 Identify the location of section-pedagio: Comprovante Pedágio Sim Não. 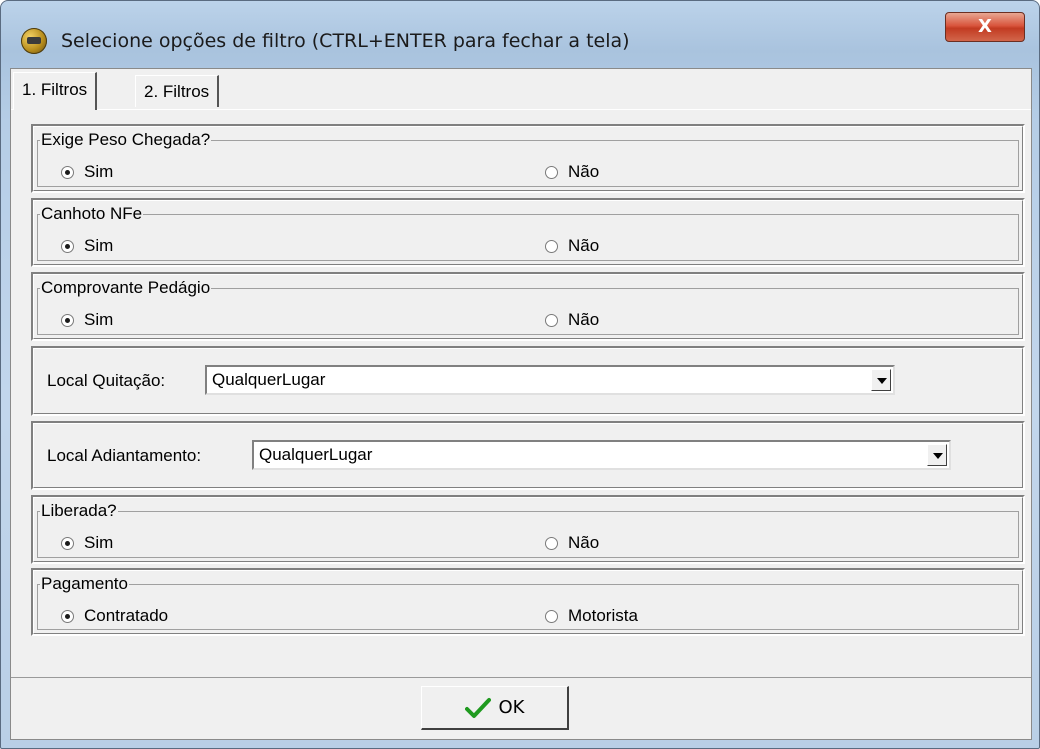
(528, 306).